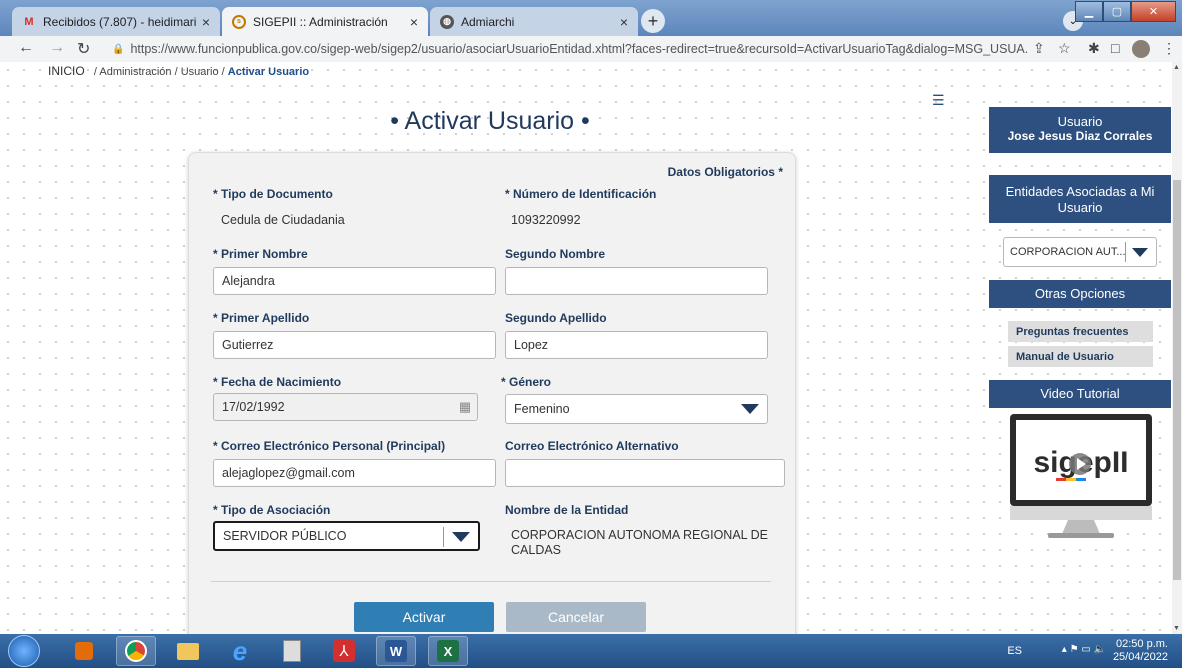 This screenshot has height=668, width=1182. What do you see at coordinates (354, 473) in the screenshot?
I see `correo-input: alejaglopez@gmail.com` at bounding box center [354, 473].